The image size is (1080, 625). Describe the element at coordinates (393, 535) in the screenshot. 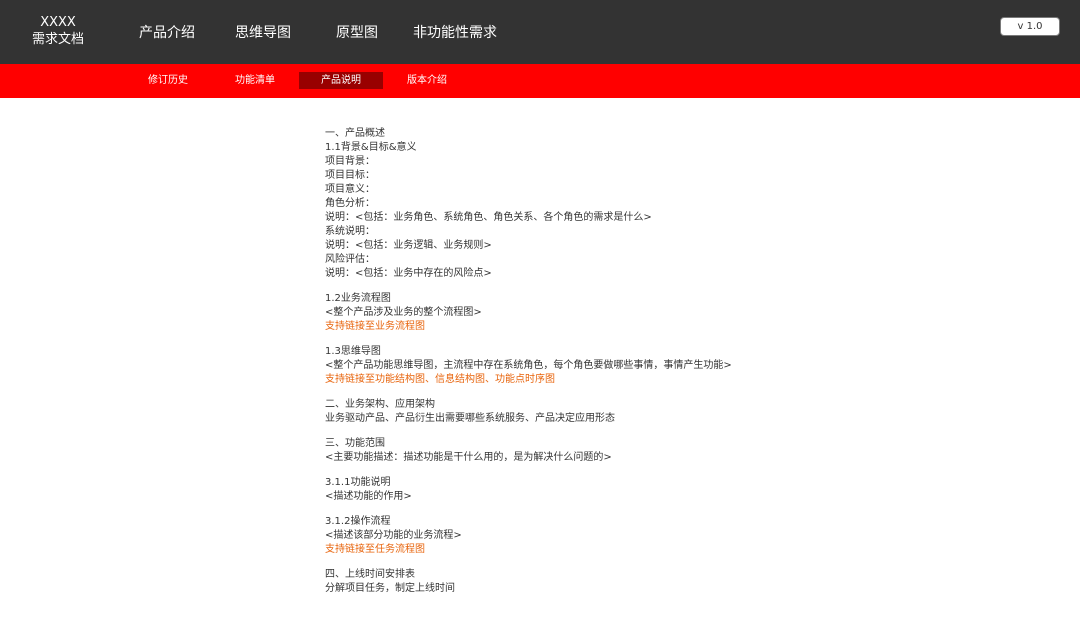

I see `text-line: <描述该部分功能的业务流程>` at that location.